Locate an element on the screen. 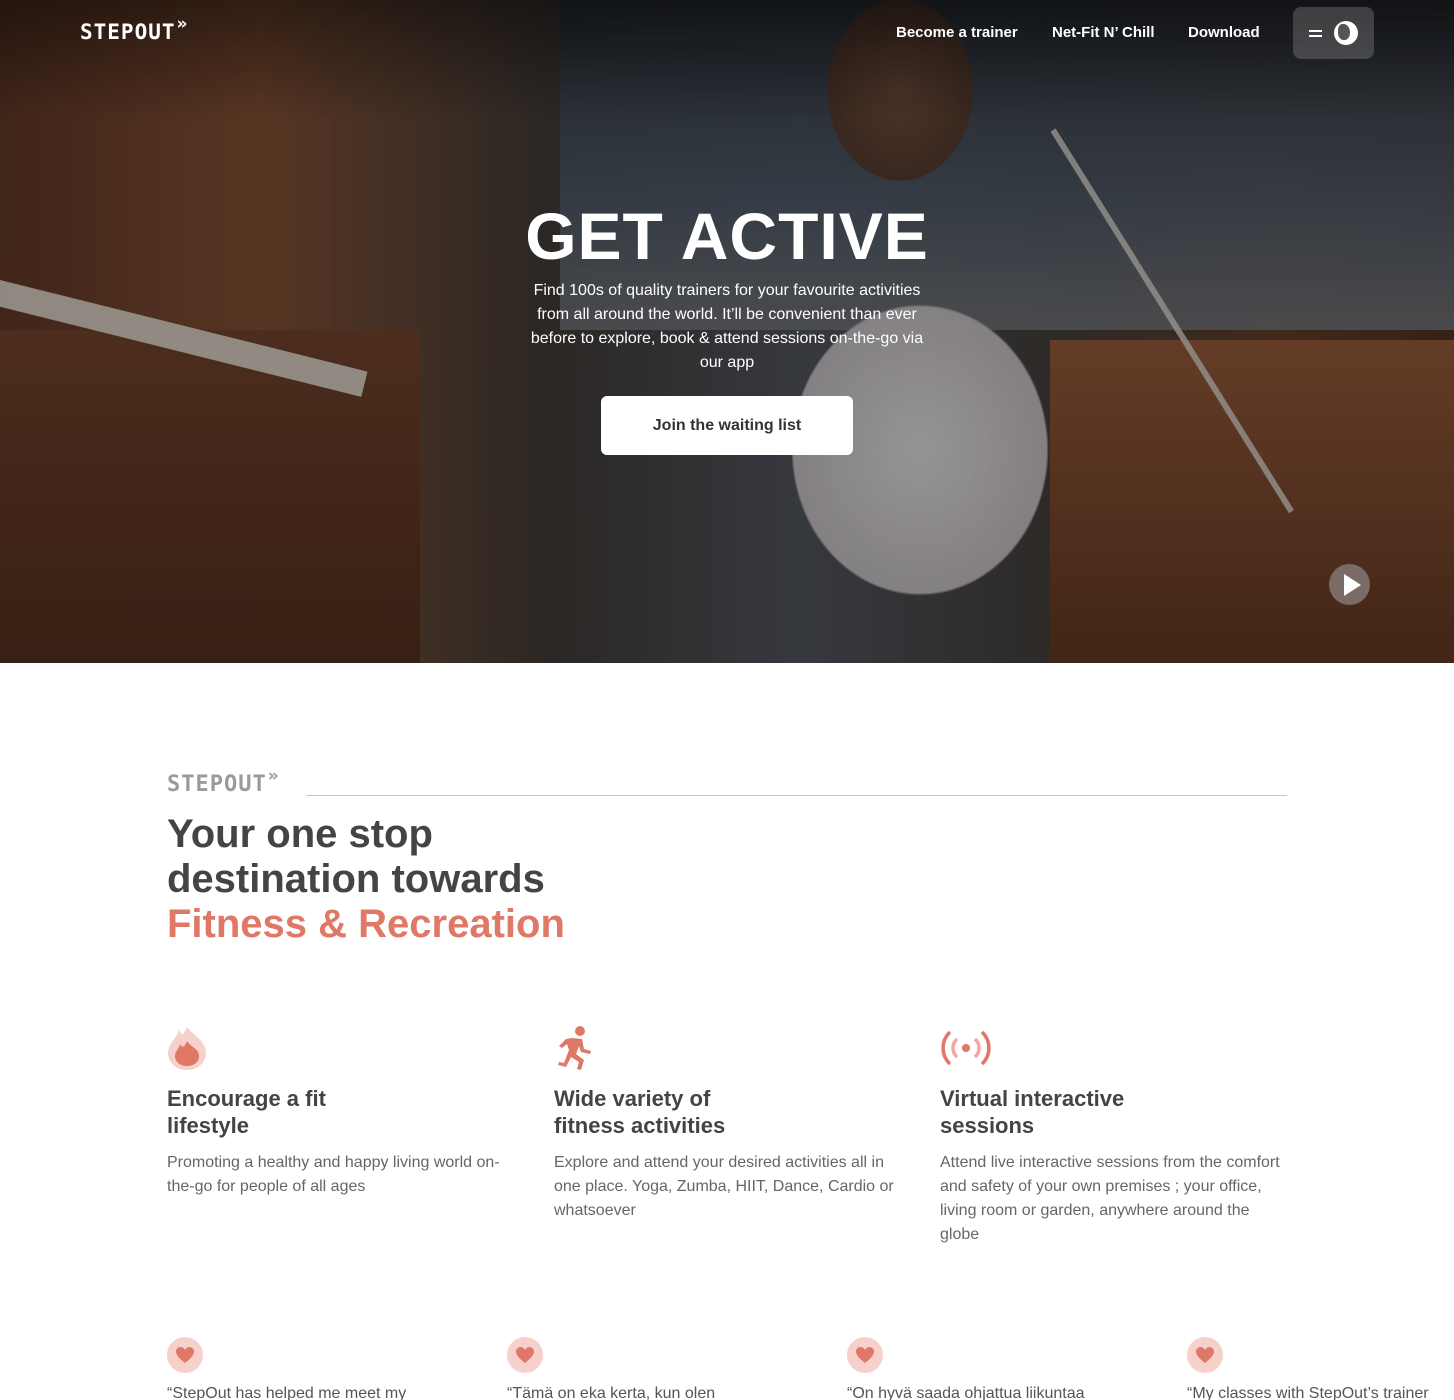 The image size is (1454, 1400). nav-link-download: Download is located at coordinates (1224, 32).